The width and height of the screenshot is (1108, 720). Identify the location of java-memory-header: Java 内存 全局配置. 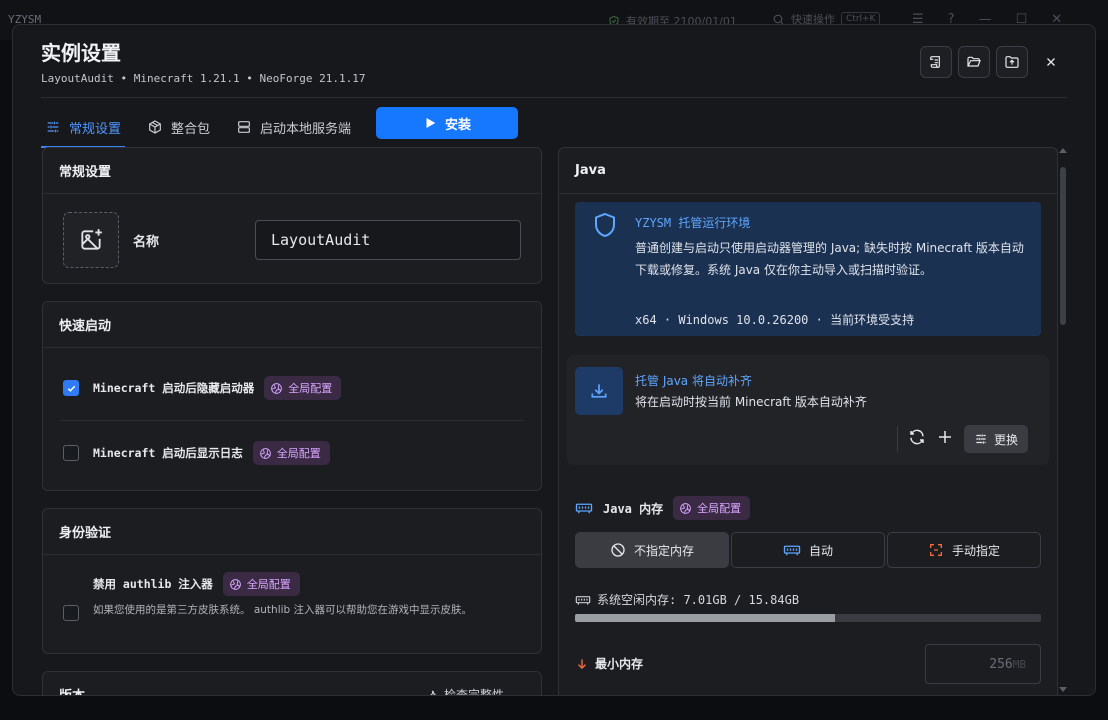
(663, 508).